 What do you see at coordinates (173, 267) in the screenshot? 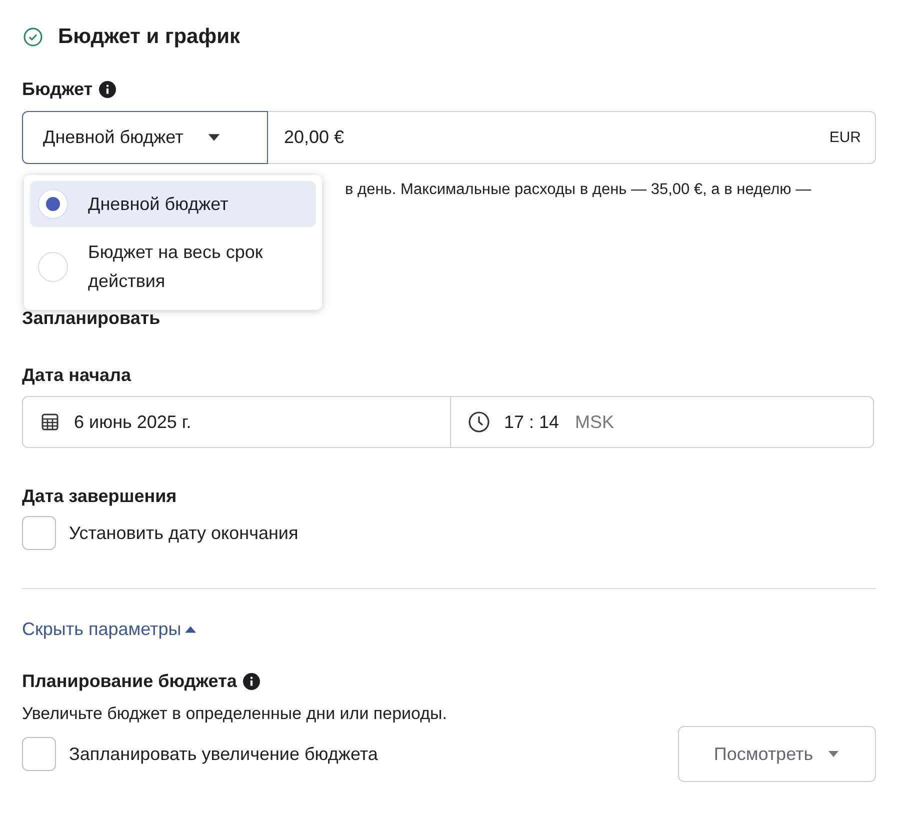
I see `menu-option: Бюджет на весь срок действия` at bounding box center [173, 267].